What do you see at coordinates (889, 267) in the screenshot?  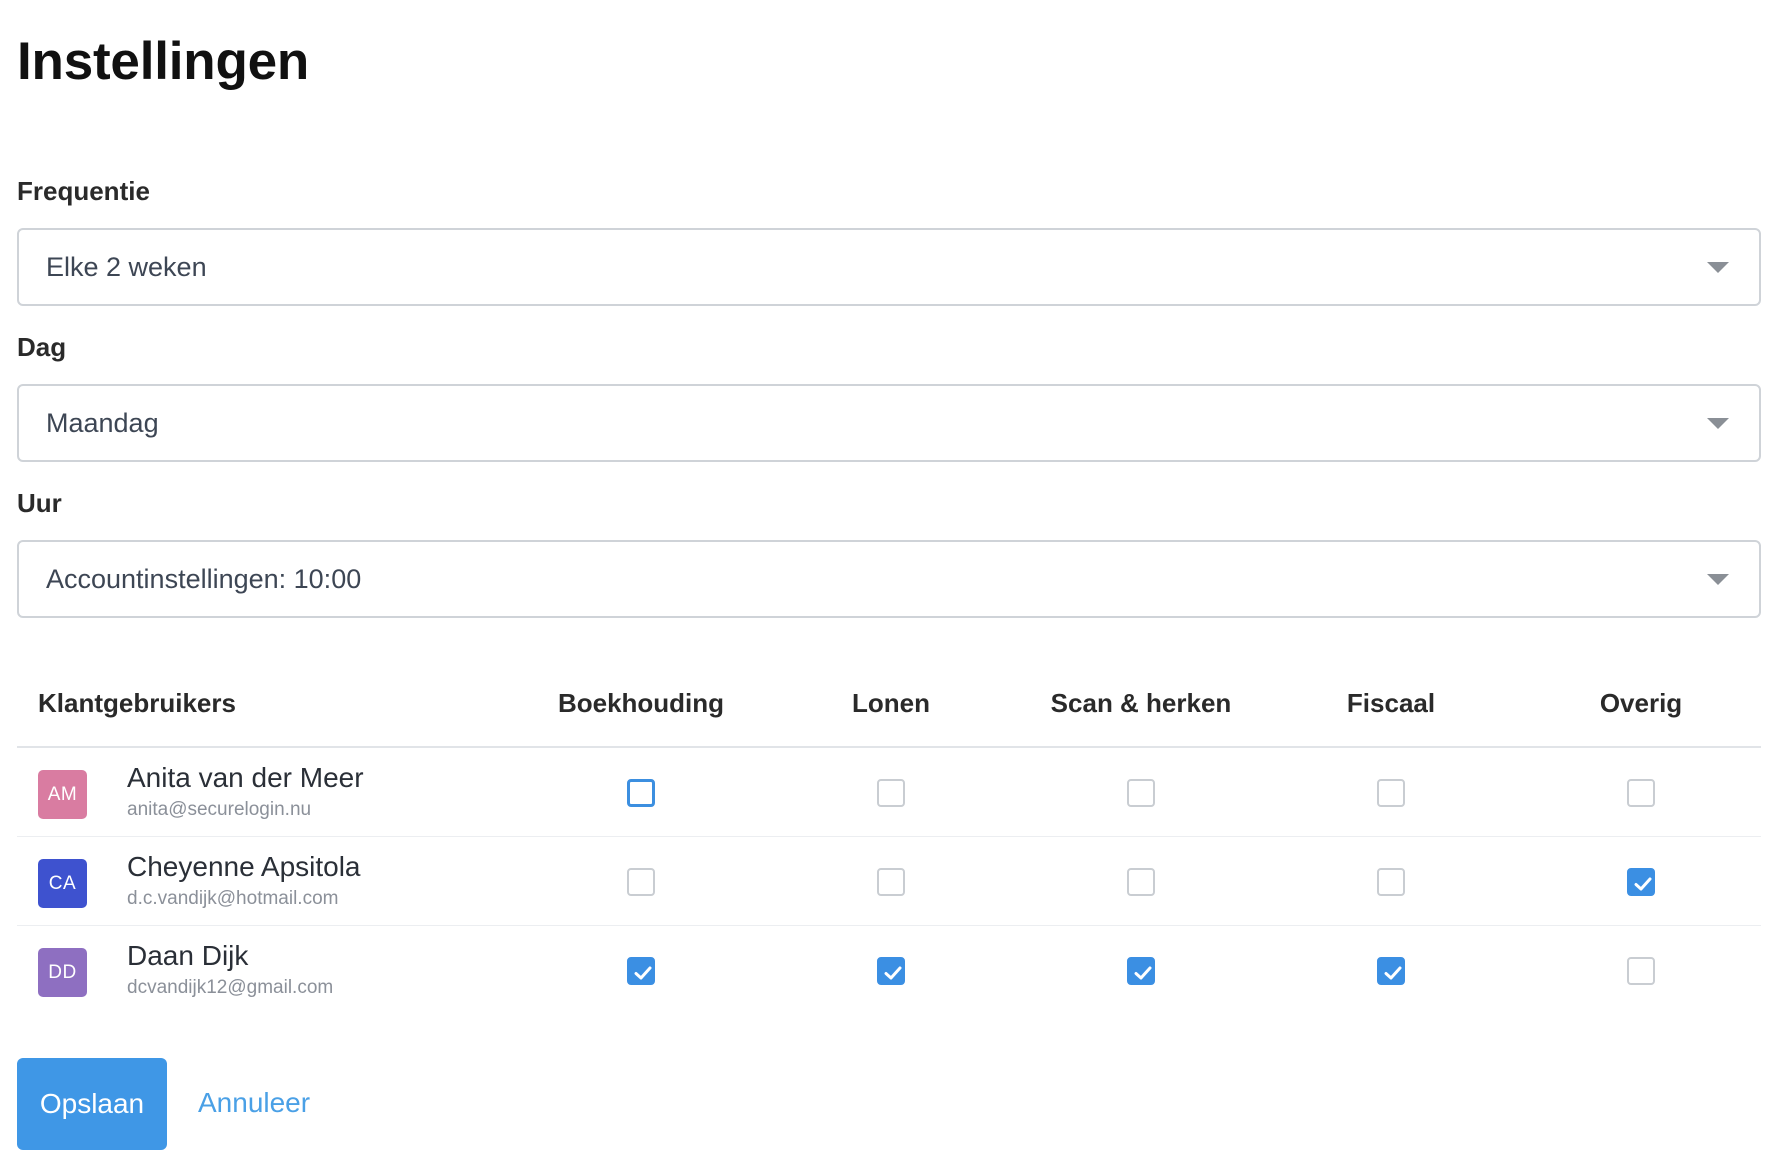 I see `frequency-select: Elke 2 weken` at bounding box center [889, 267].